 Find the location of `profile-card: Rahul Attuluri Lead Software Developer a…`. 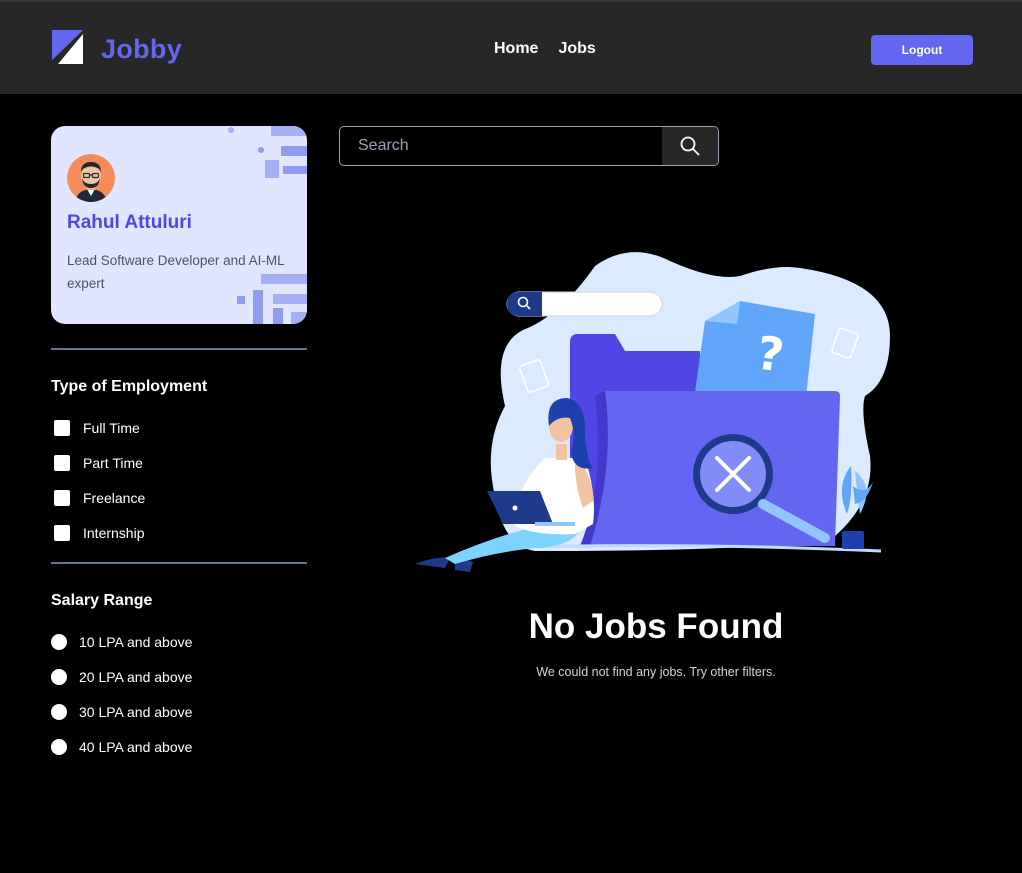

profile-card: Rahul Attuluri Lead Software Developer a… is located at coordinates (179, 225).